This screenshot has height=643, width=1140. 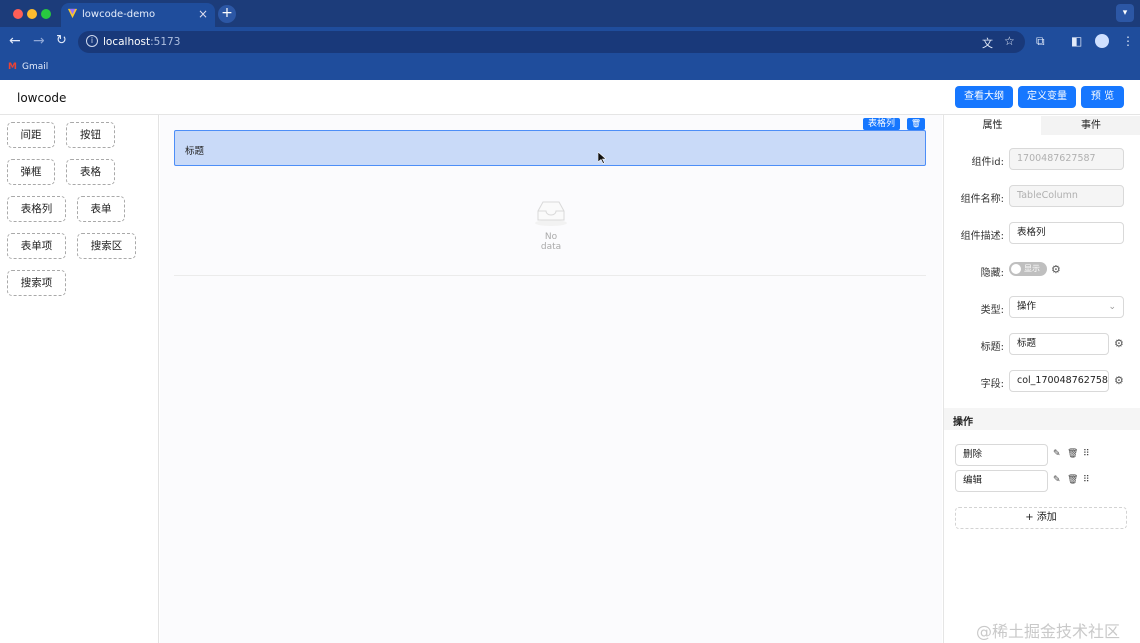 What do you see at coordinates (984, 97) in the screenshot?
I see `view-outline-button: 查看大纲` at bounding box center [984, 97].